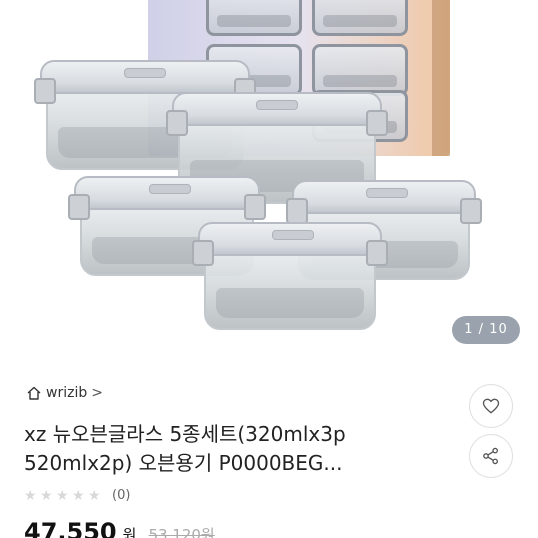 This screenshot has height=538, width=538. I want to click on share-button, so click(491, 456).